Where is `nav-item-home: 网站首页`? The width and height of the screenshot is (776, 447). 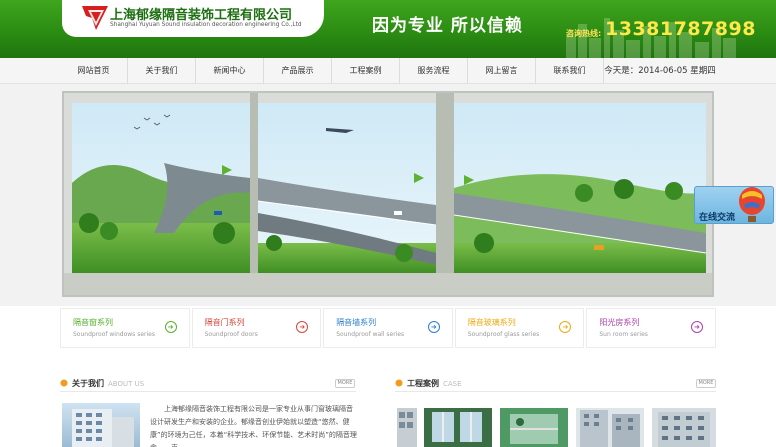
nav-item-home: 网站首页 is located at coordinates (94, 71).